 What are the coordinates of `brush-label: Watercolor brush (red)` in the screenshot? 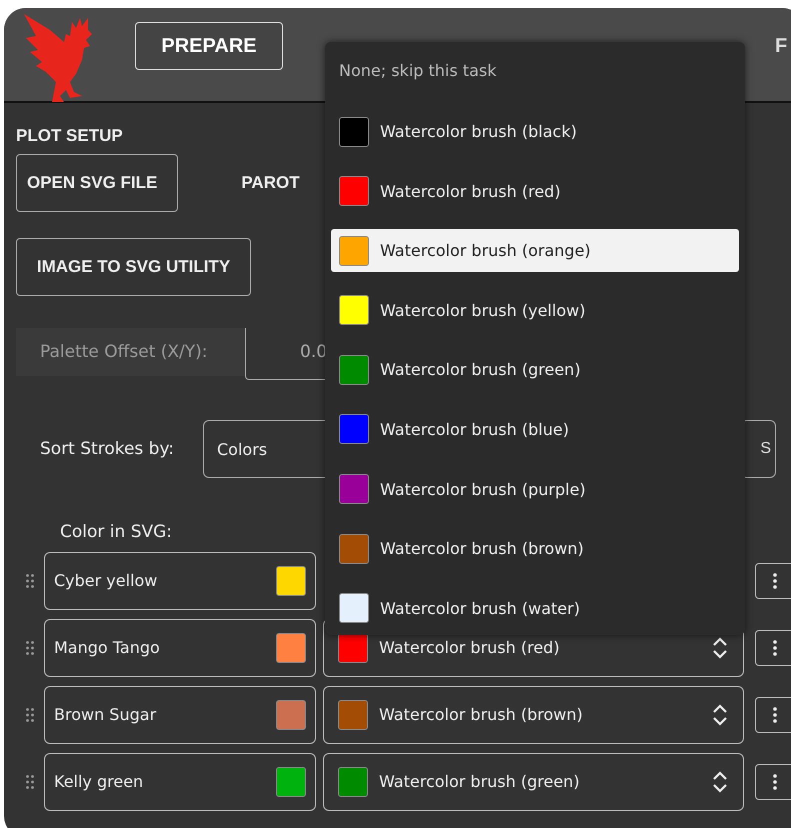 It's located at (470, 647).